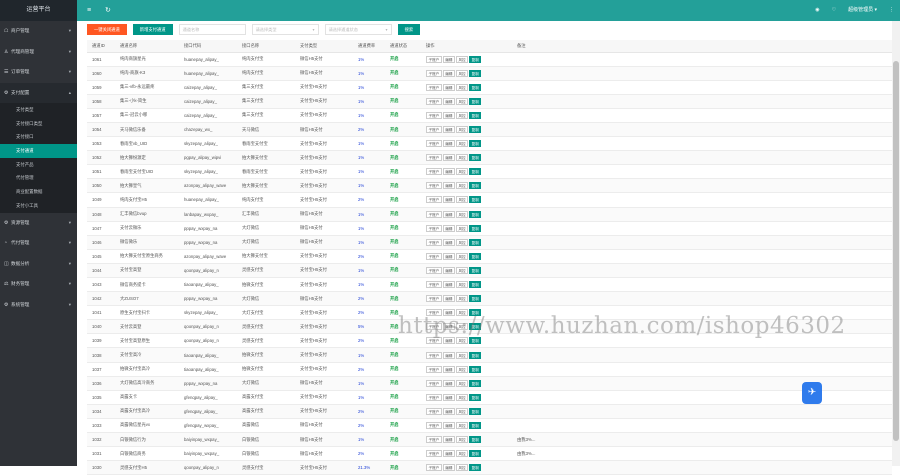 Image resolution: width=900 pixels, height=475 pixels. I want to click on add-channel-button: 新增支付通道, so click(152, 29).